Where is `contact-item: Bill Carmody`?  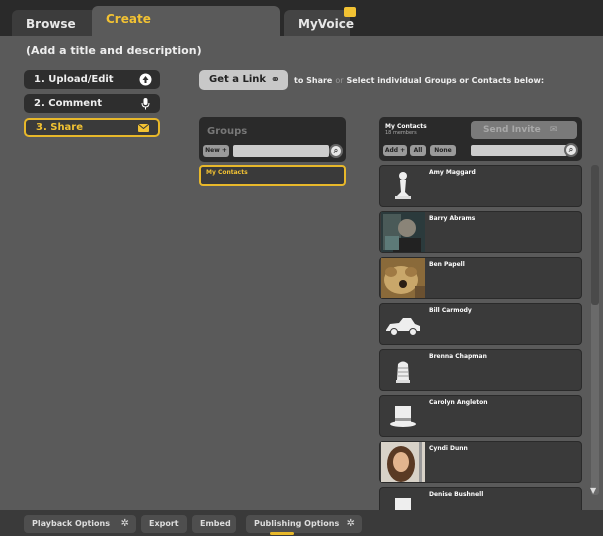 contact-item: Bill Carmody is located at coordinates (480, 324).